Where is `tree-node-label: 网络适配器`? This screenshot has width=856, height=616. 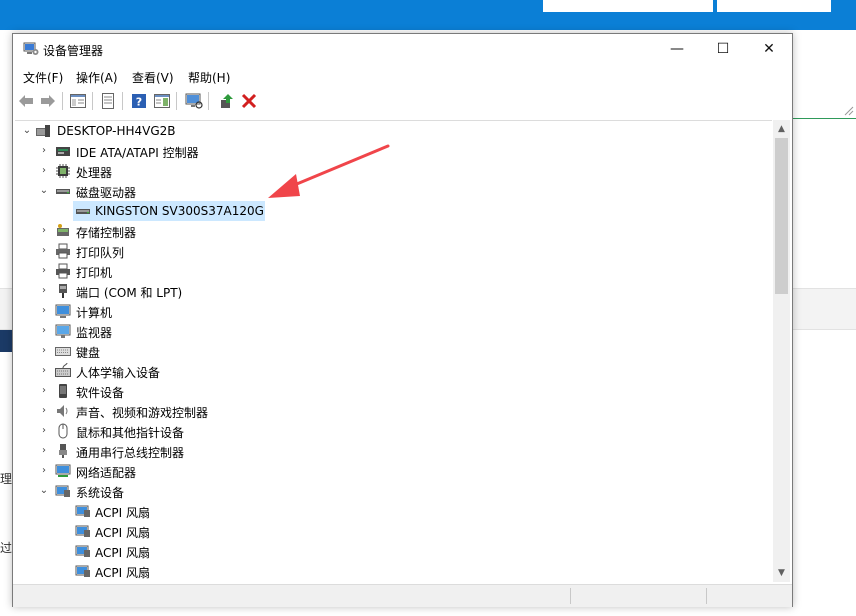 tree-node-label: 网络适配器 is located at coordinates (106, 473).